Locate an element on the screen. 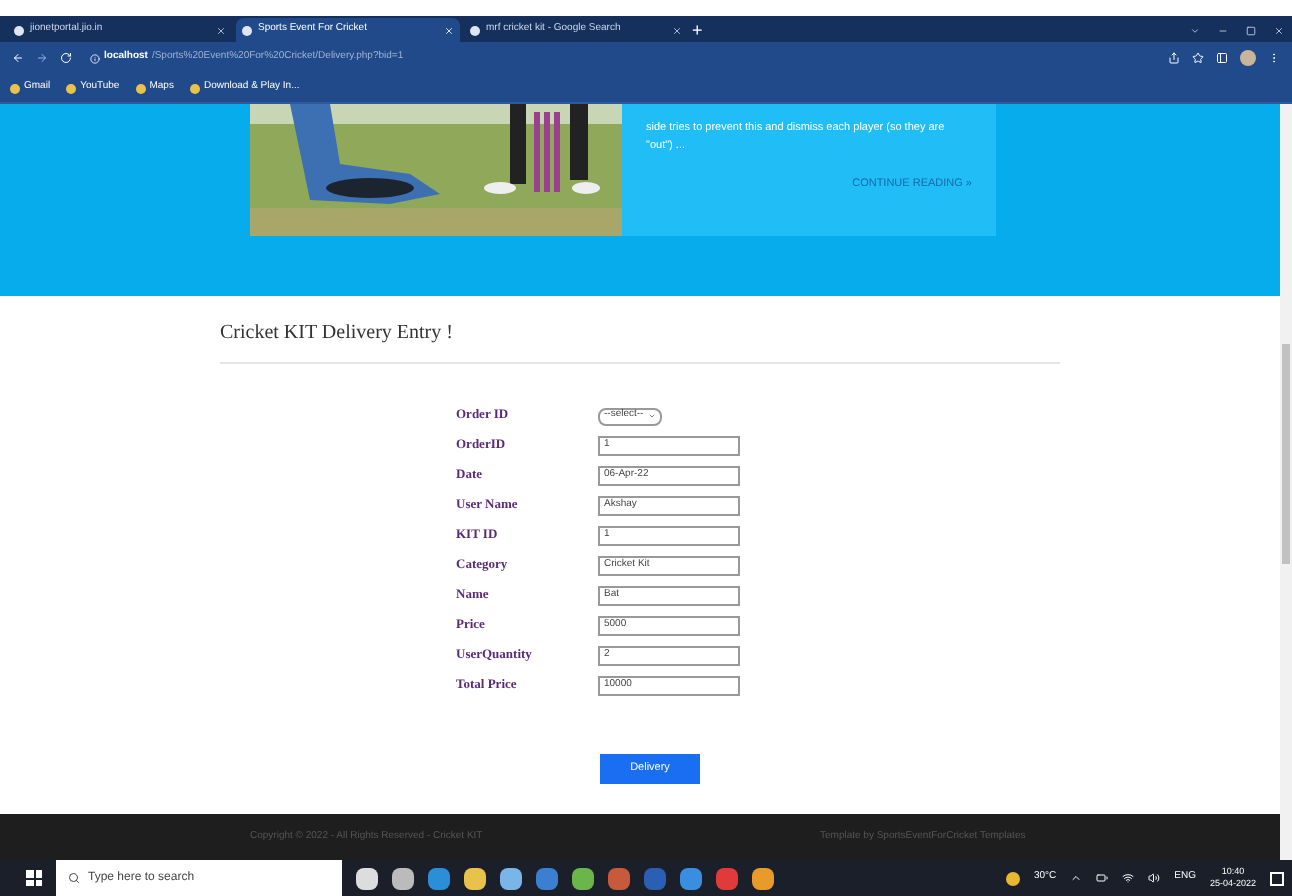 This screenshot has height=896, width=1292. search-icon is located at coordinates (74, 878).